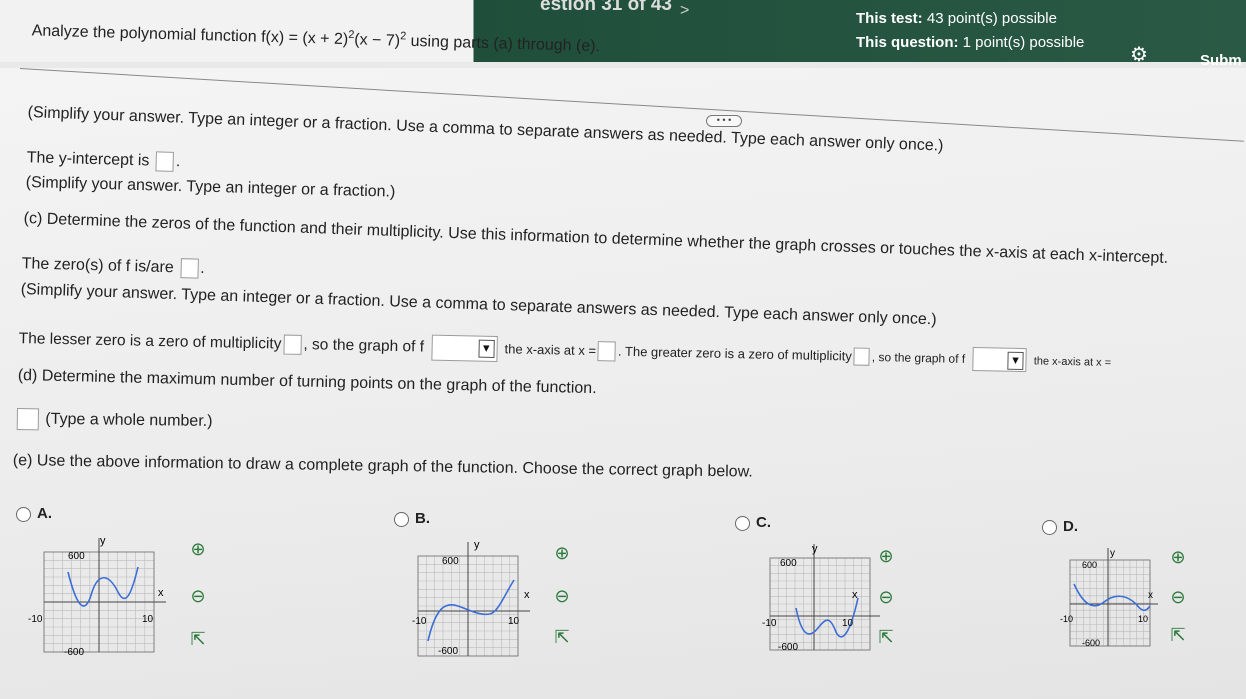  What do you see at coordinates (550, 350) in the screenshot?
I see `lesser-axis-label: the x-axis at x =` at bounding box center [550, 350].